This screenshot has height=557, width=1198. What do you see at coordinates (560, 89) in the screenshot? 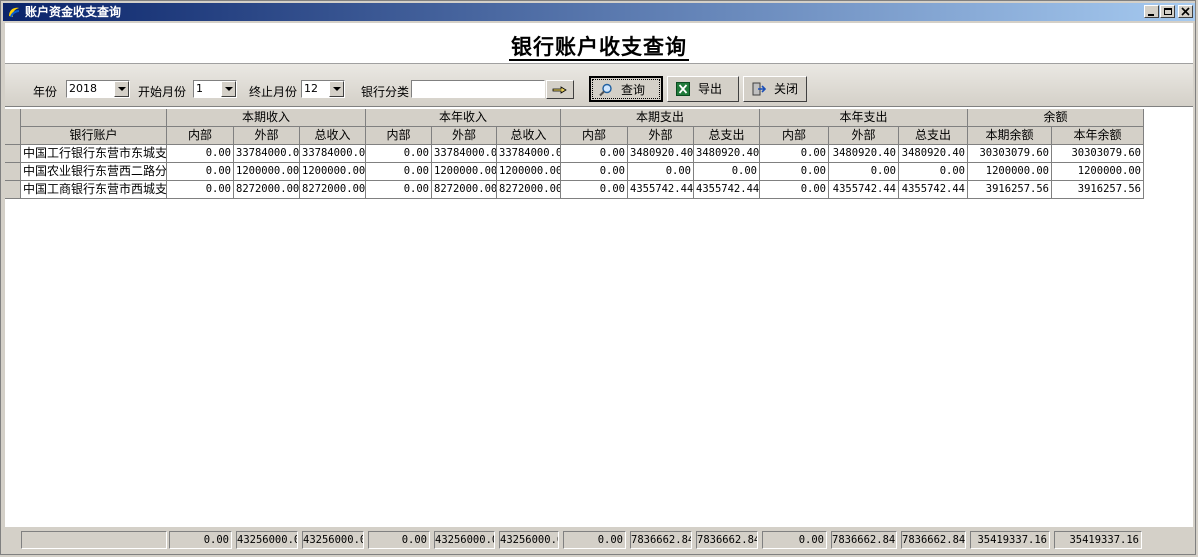
I see `bank-category-pick-button` at bounding box center [560, 89].